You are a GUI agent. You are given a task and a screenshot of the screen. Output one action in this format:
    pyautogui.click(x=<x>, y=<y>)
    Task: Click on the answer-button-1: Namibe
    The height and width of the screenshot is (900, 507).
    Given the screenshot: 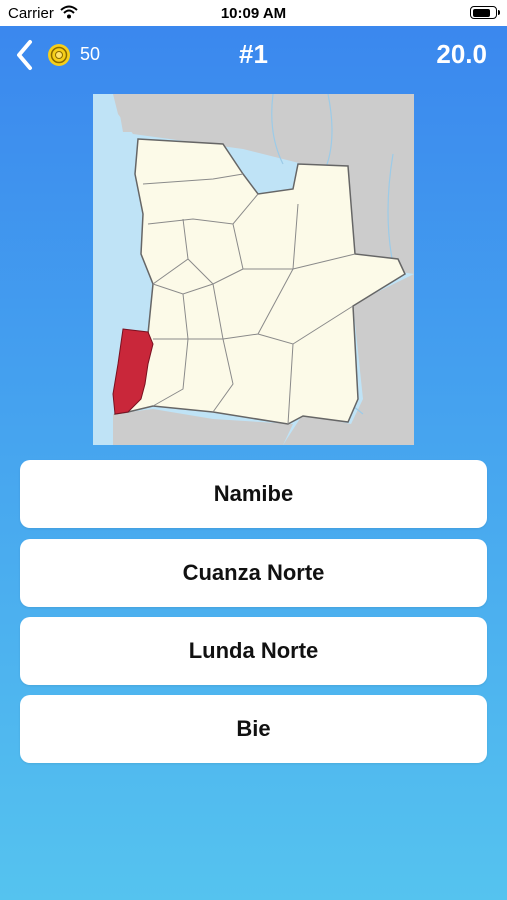 What is the action you would take?
    pyautogui.click(x=253, y=494)
    